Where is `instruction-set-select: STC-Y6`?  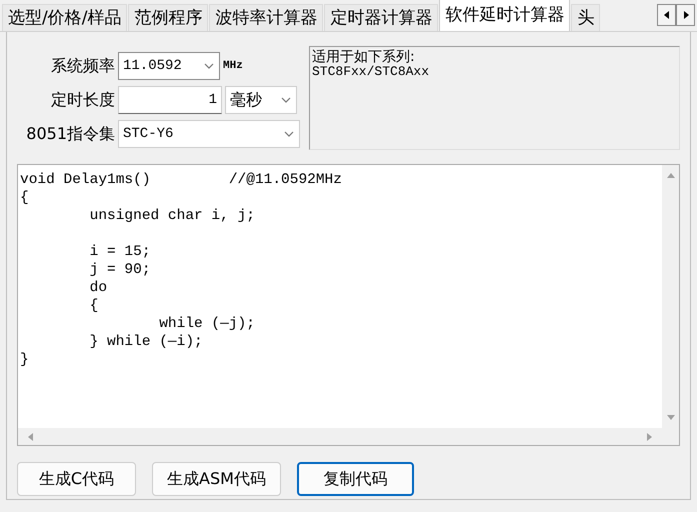 instruction-set-select: STC-Y6 is located at coordinates (209, 134).